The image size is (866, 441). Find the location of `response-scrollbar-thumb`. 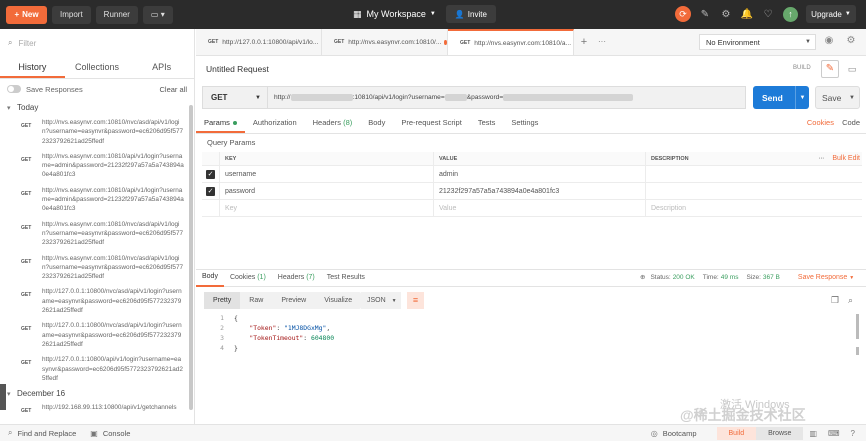

response-scrollbar-thumb is located at coordinates (857, 351).